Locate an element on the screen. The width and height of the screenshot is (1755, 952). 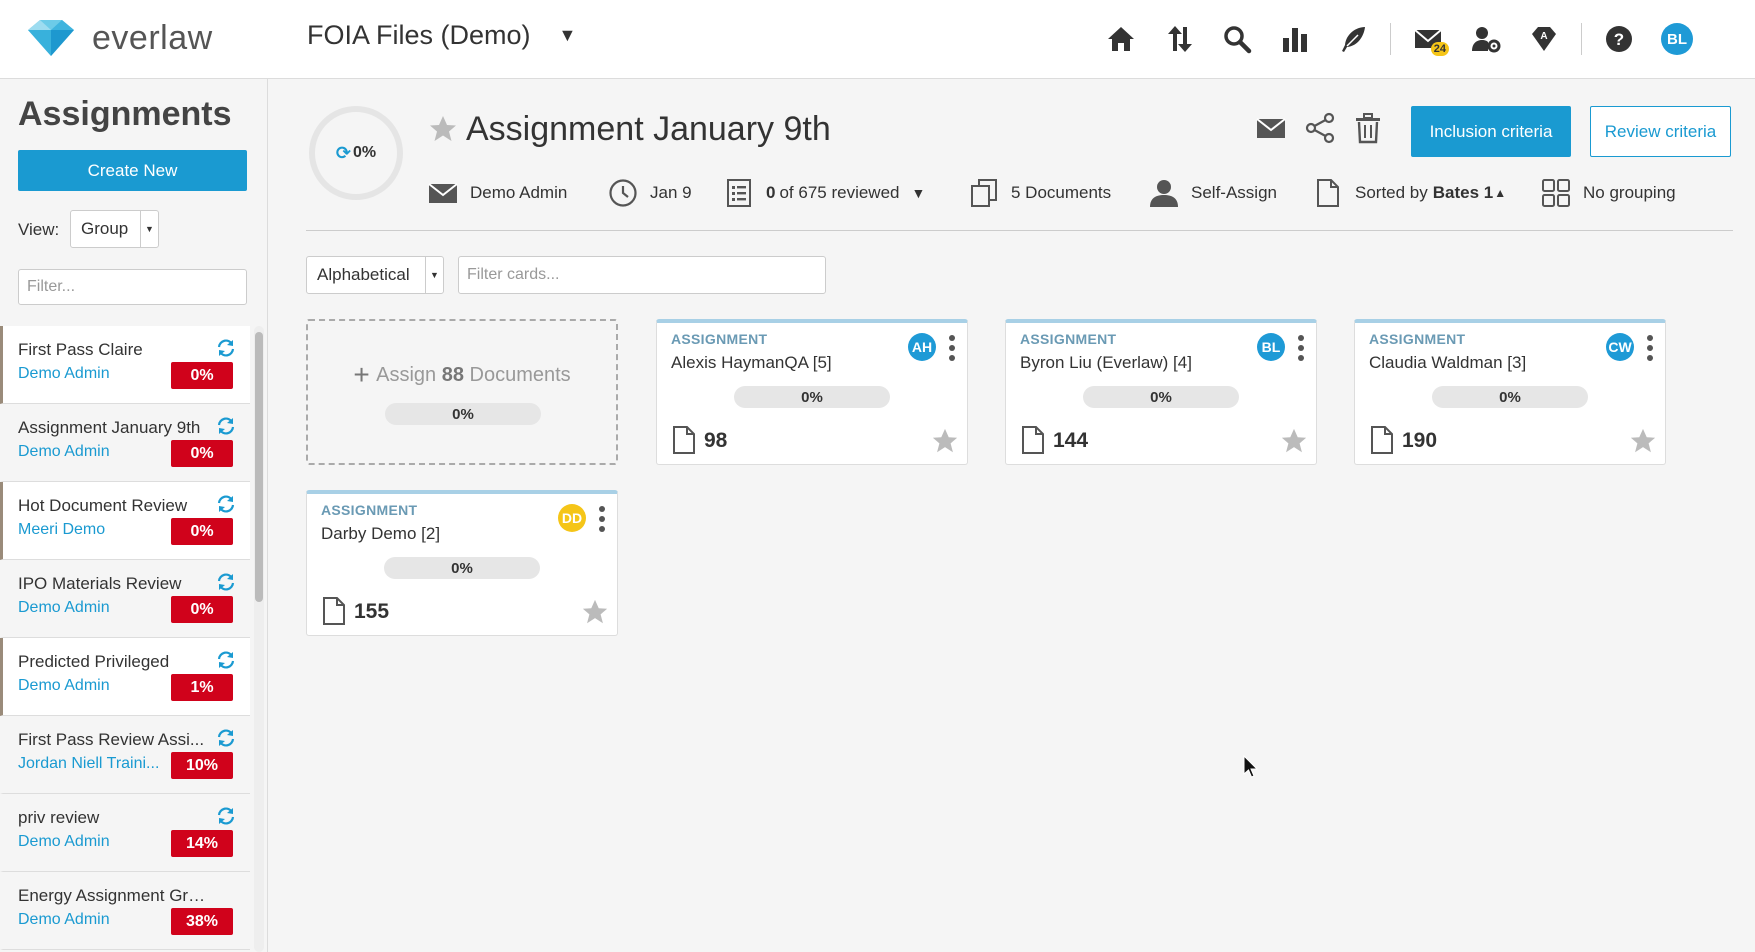
review-criteria-button: Review criteria is located at coordinates (1660, 131).